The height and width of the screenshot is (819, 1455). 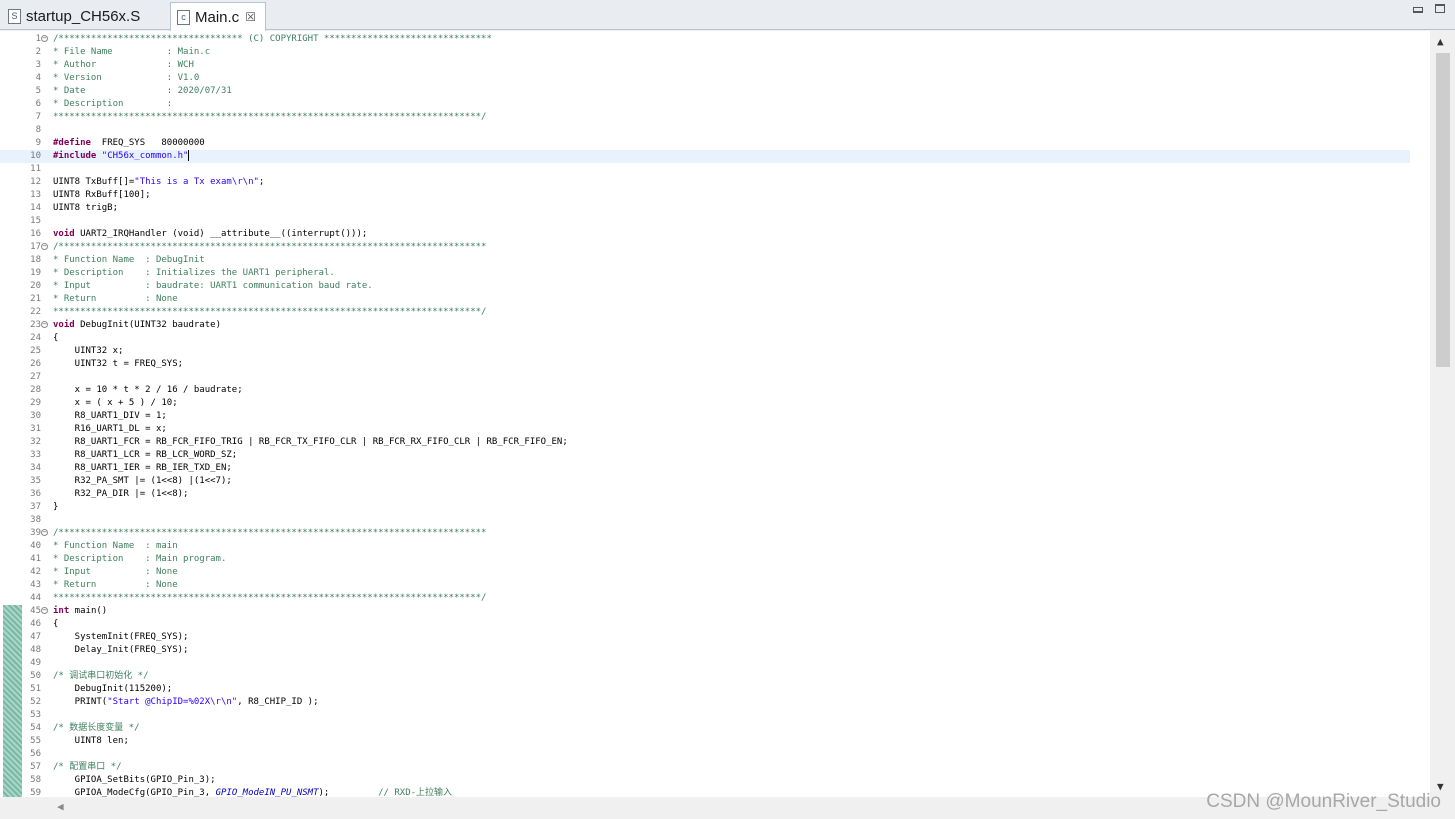 What do you see at coordinates (35, 520) in the screenshot?
I see `line-number: 38` at bounding box center [35, 520].